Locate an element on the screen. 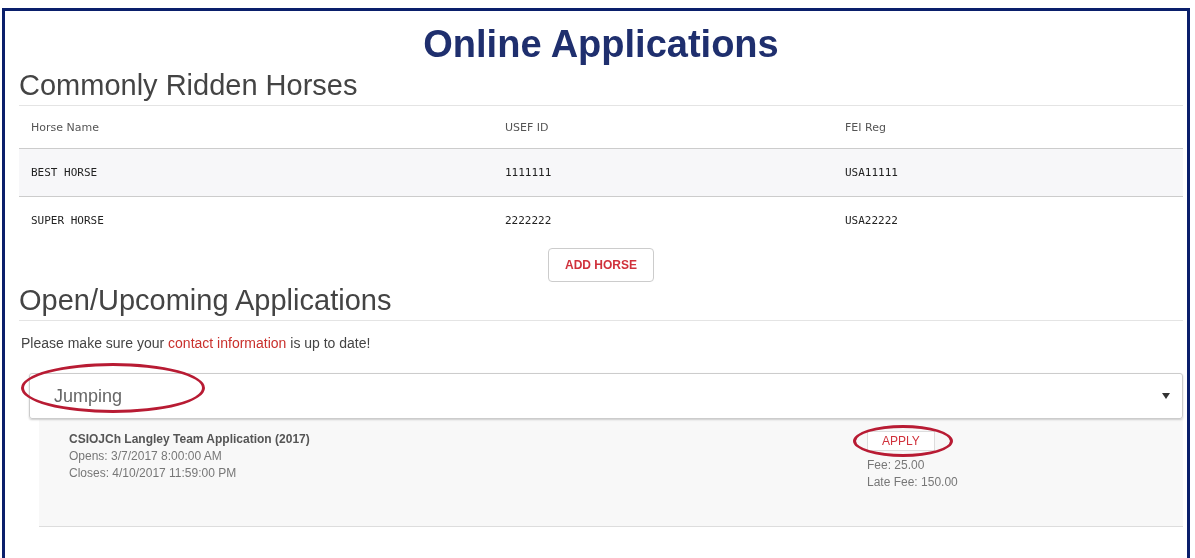 This screenshot has height=558, width=1195. page-title: Online Applications is located at coordinates (601, 44).